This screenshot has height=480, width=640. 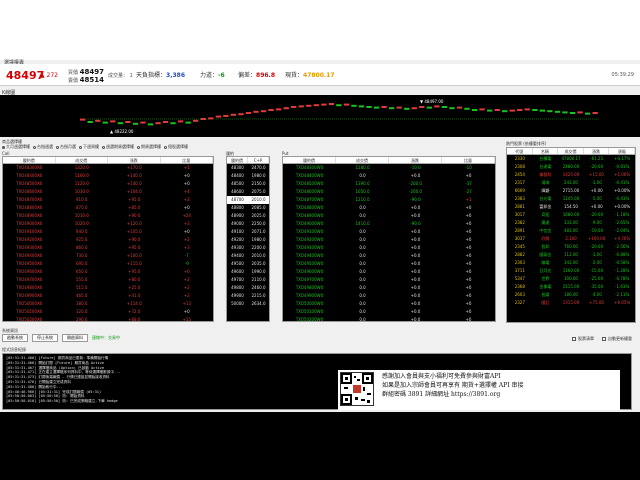 What do you see at coordinates (389, 288) in the screenshot?
I see `table-row: TXO49800W0 0.0 +0.0 +0` at bounding box center [389, 288].